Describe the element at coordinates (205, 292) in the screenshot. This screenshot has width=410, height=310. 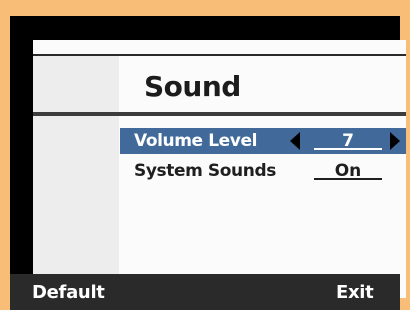
I see `softkey-bar: Default Exit` at that location.